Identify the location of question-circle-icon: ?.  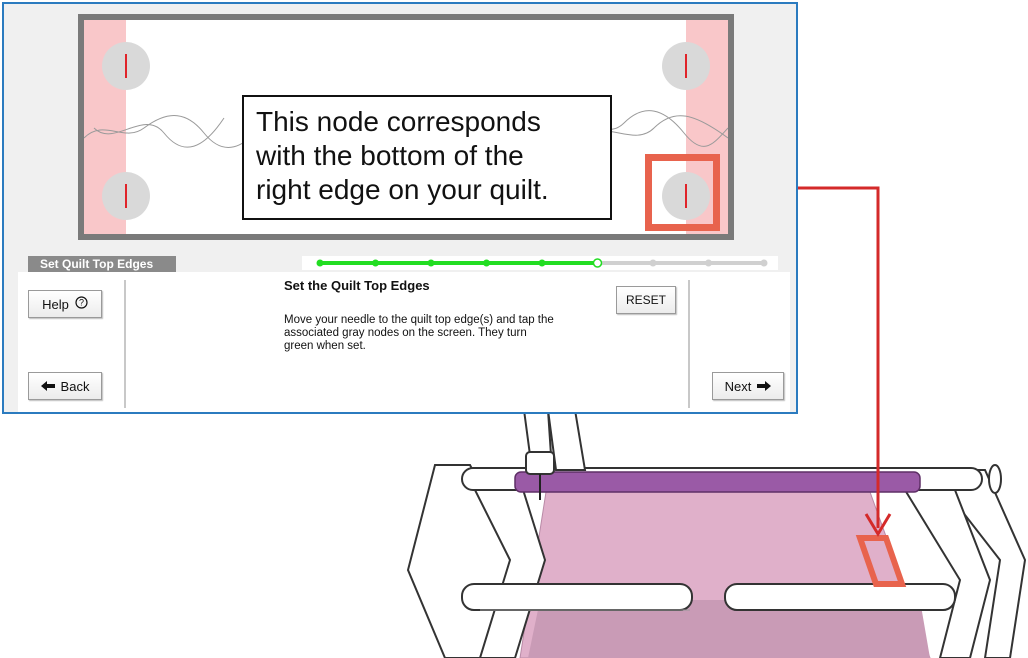
(81, 304).